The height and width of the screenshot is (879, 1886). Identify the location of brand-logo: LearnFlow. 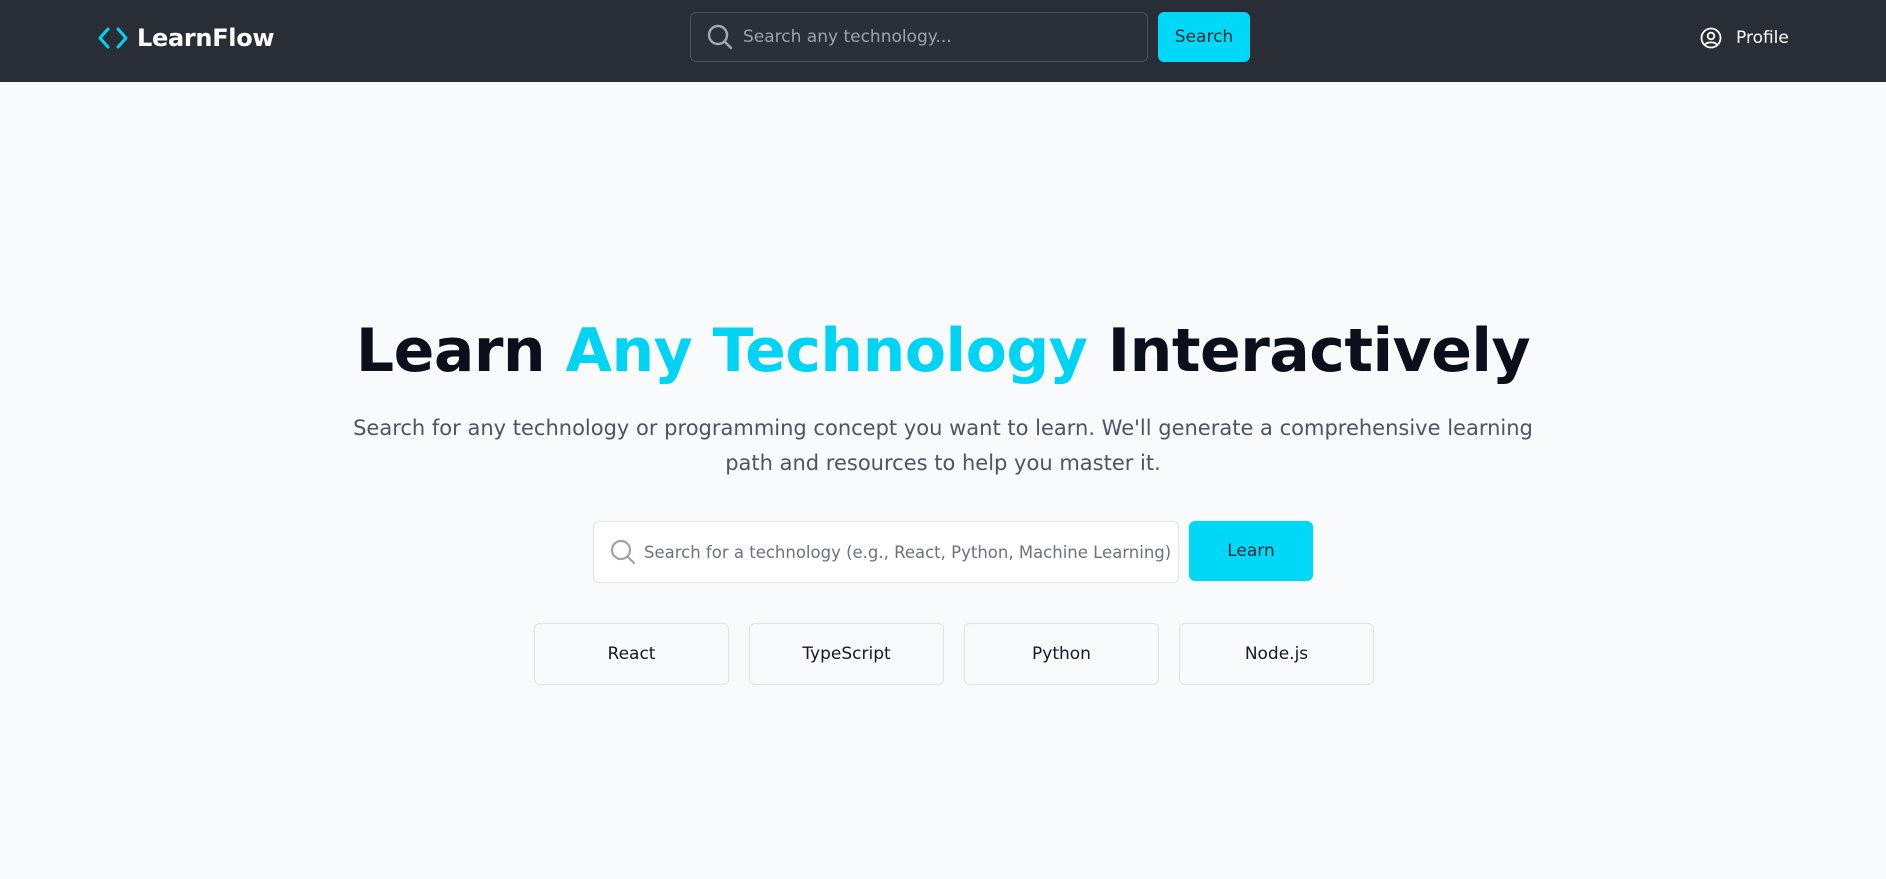
(186, 38).